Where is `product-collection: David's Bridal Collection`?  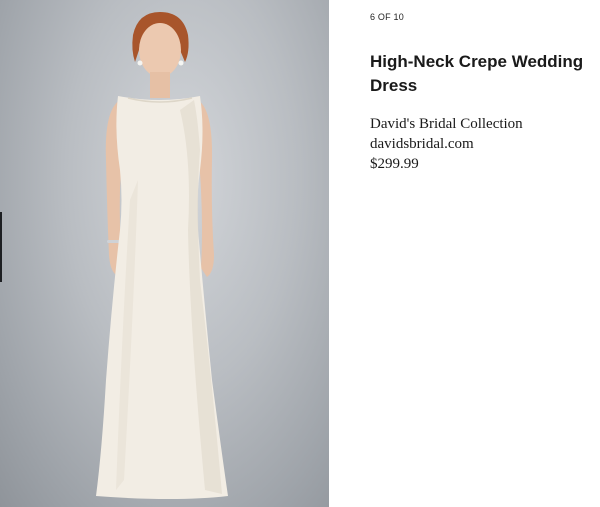
product-collection: David's Bridal Collection is located at coordinates (446, 124).